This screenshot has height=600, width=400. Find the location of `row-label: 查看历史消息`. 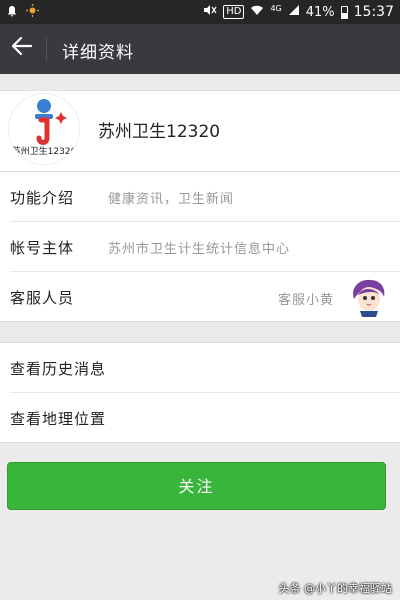

row-label: 查看历史消息 is located at coordinates (58, 369).